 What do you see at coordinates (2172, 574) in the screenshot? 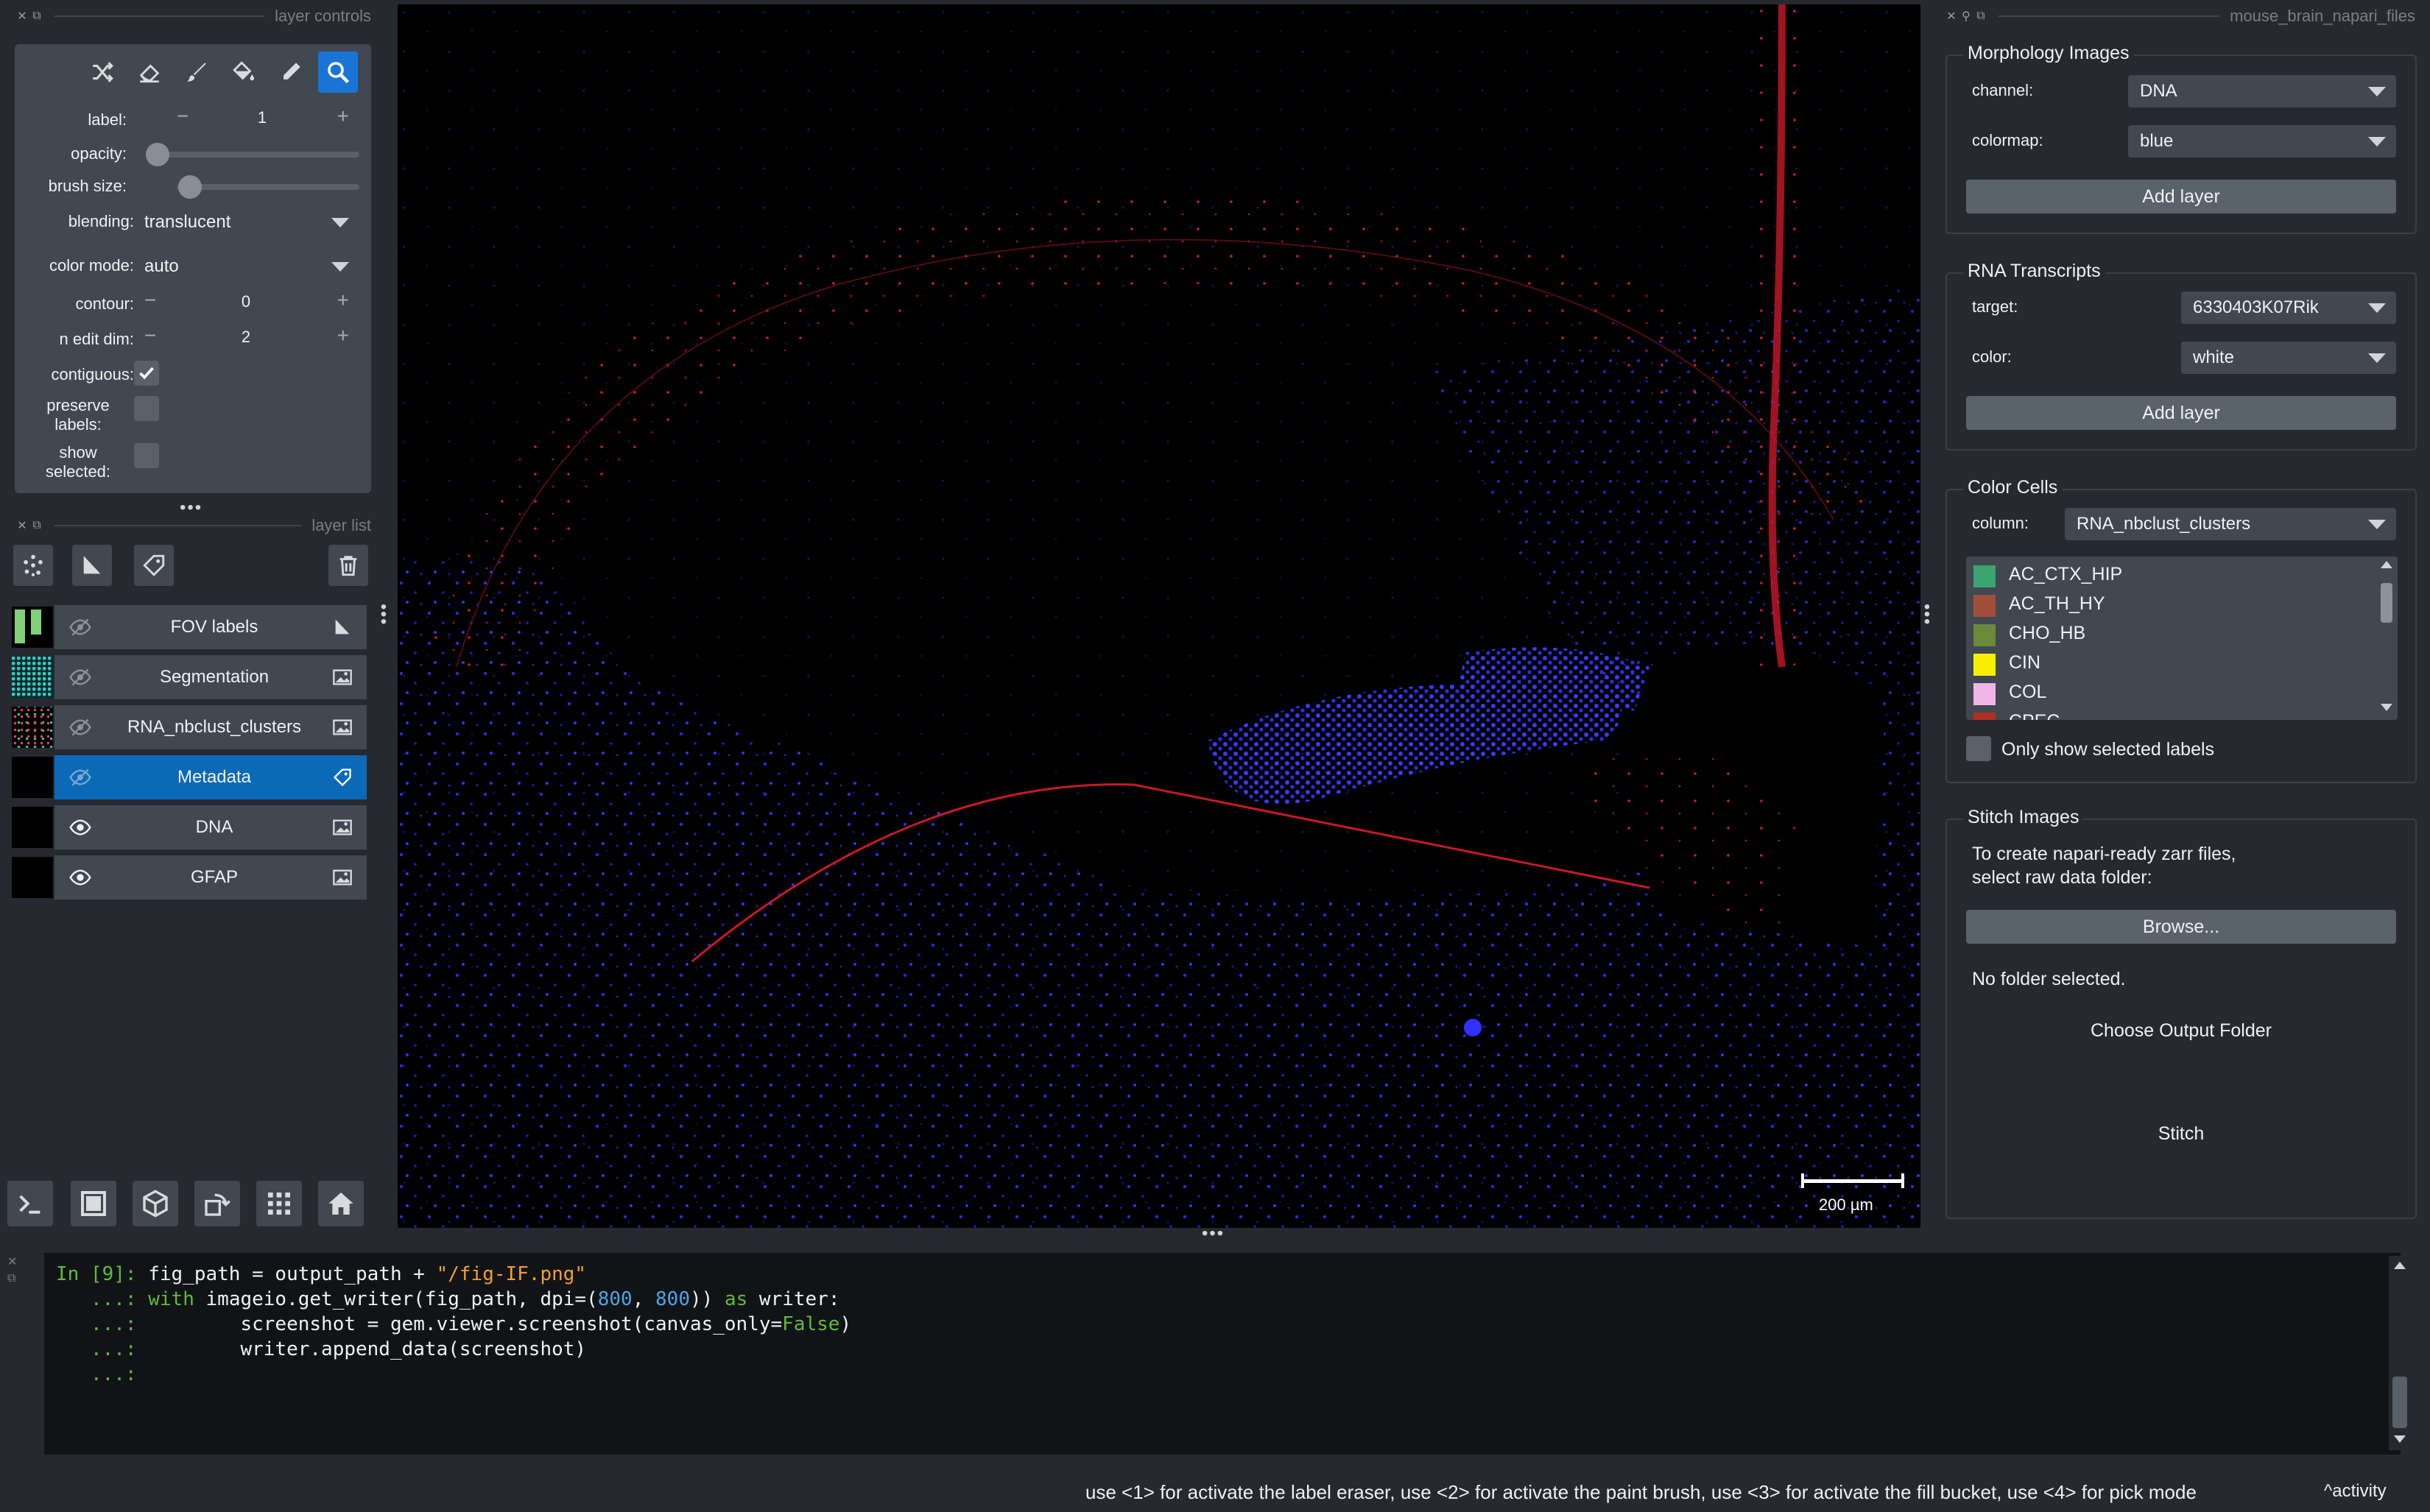
I see `list-item: AC_CTX_HIP` at bounding box center [2172, 574].